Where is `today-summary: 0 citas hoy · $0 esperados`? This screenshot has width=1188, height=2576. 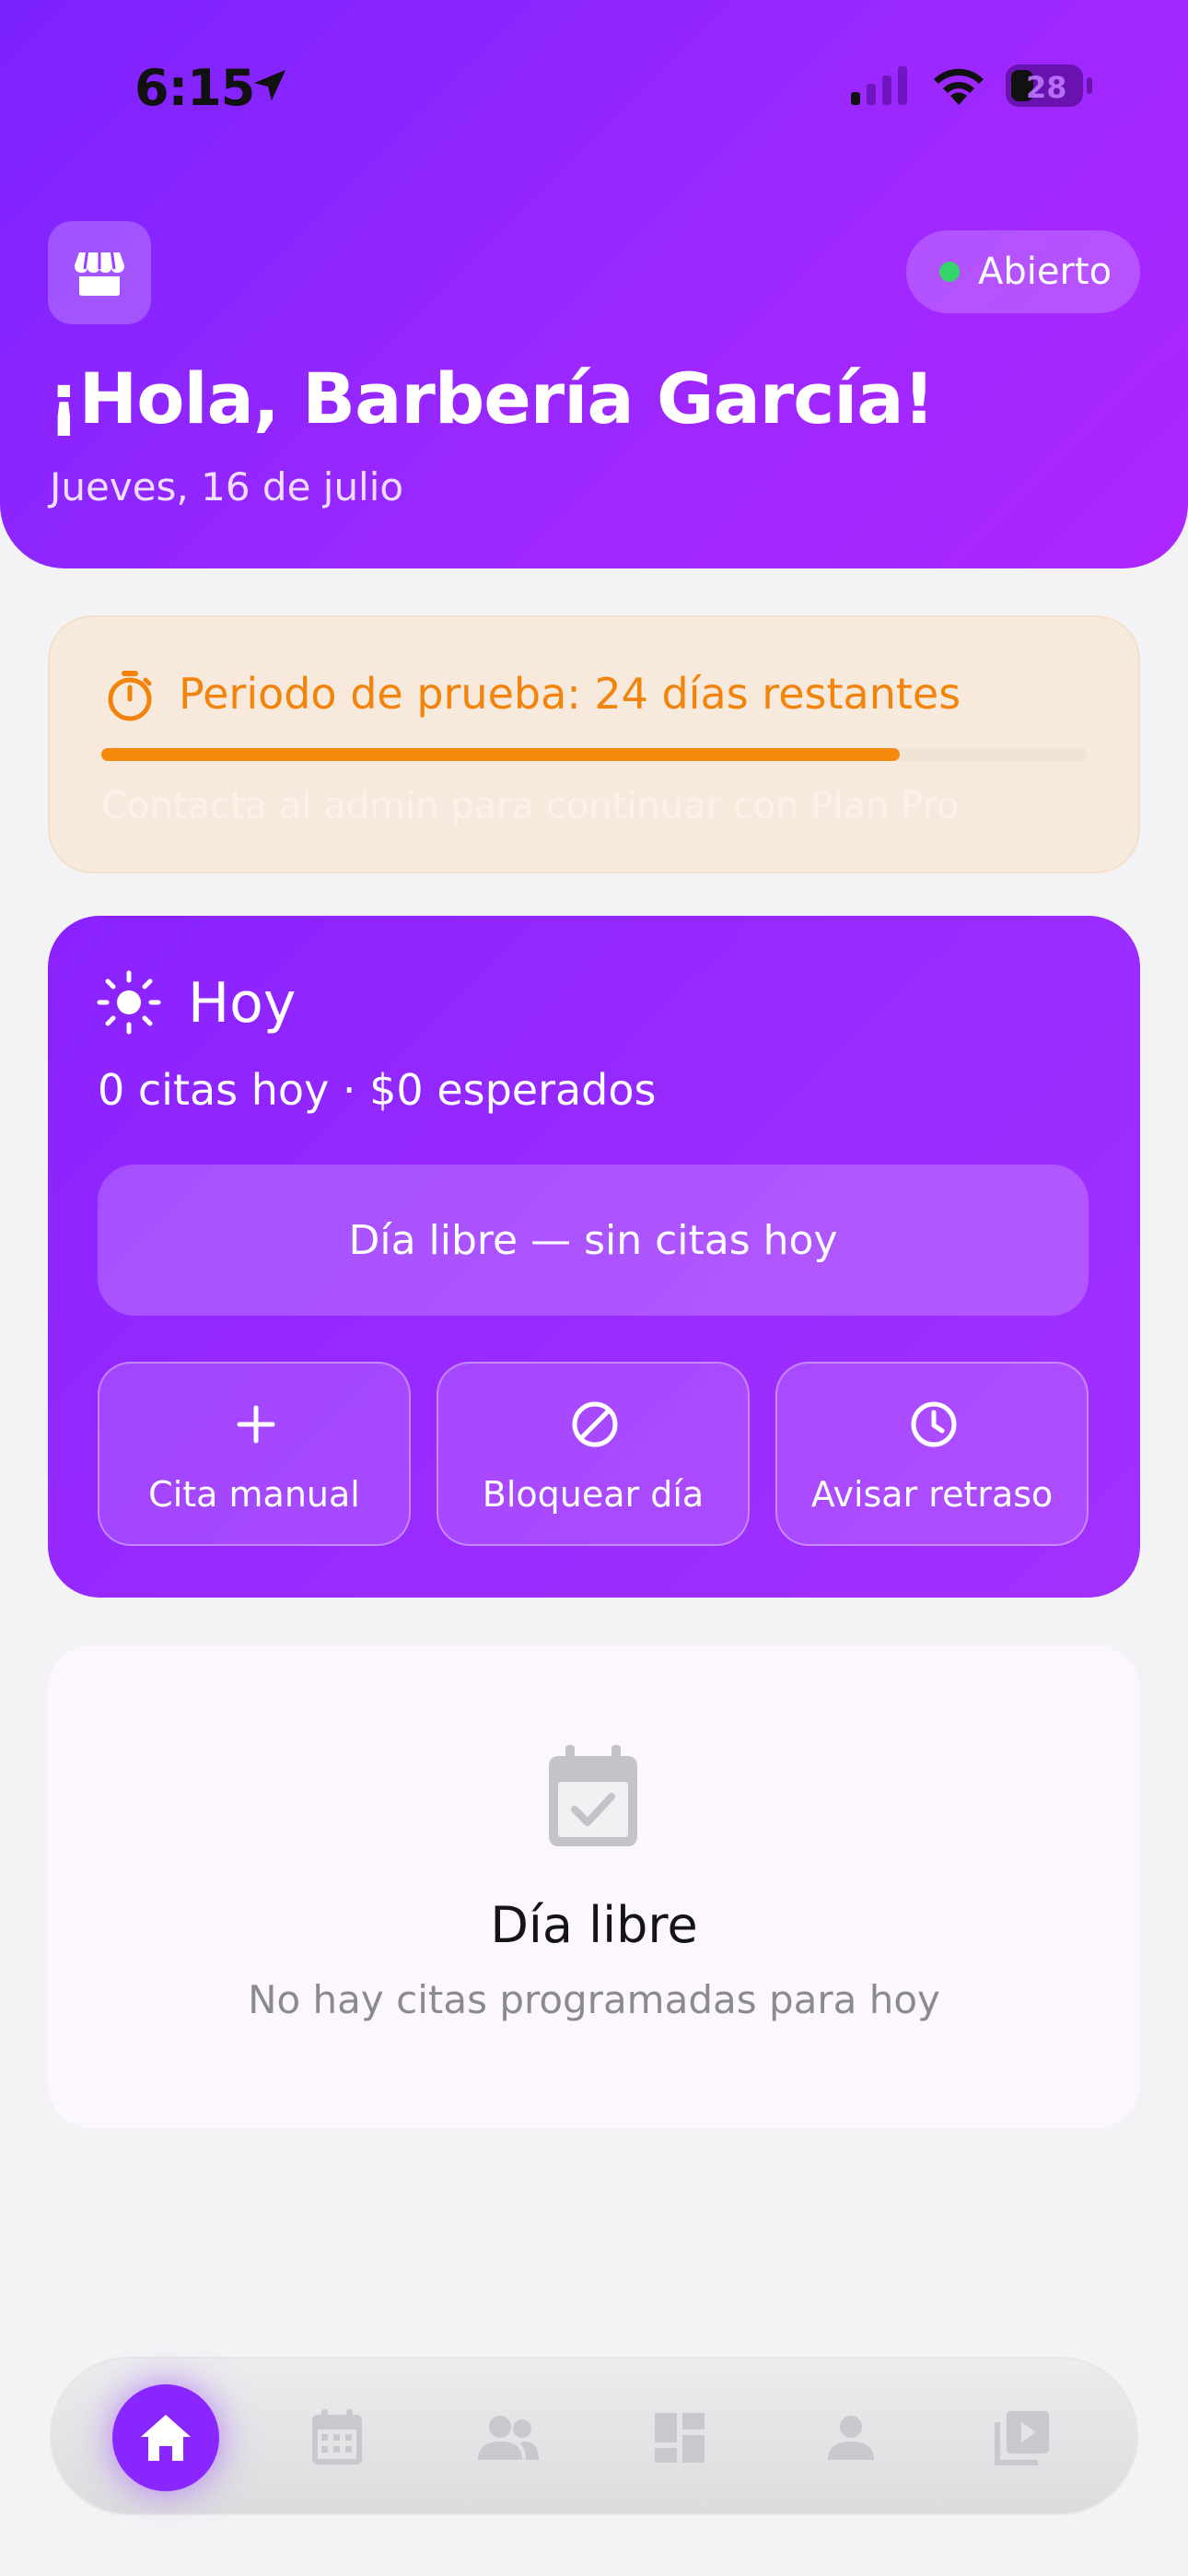 today-summary: 0 citas hoy · $0 esperados is located at coordinates (377, 1090).